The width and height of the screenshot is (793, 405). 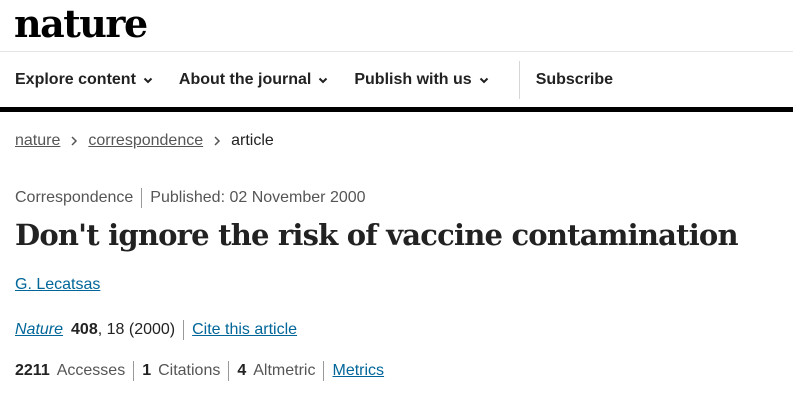 What do you see at coordinates (258, 197) in the screenshot?
I see `published-date: Published: 02 November 2000` at bounding box center [258, 197].